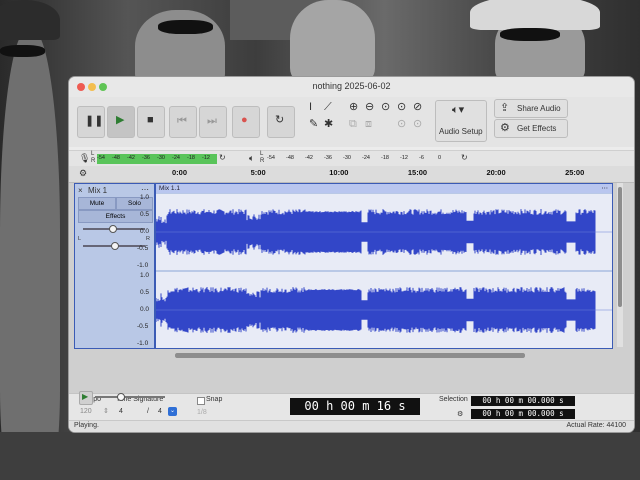  I want to click on gain-slider-knob, so click(113, 229).